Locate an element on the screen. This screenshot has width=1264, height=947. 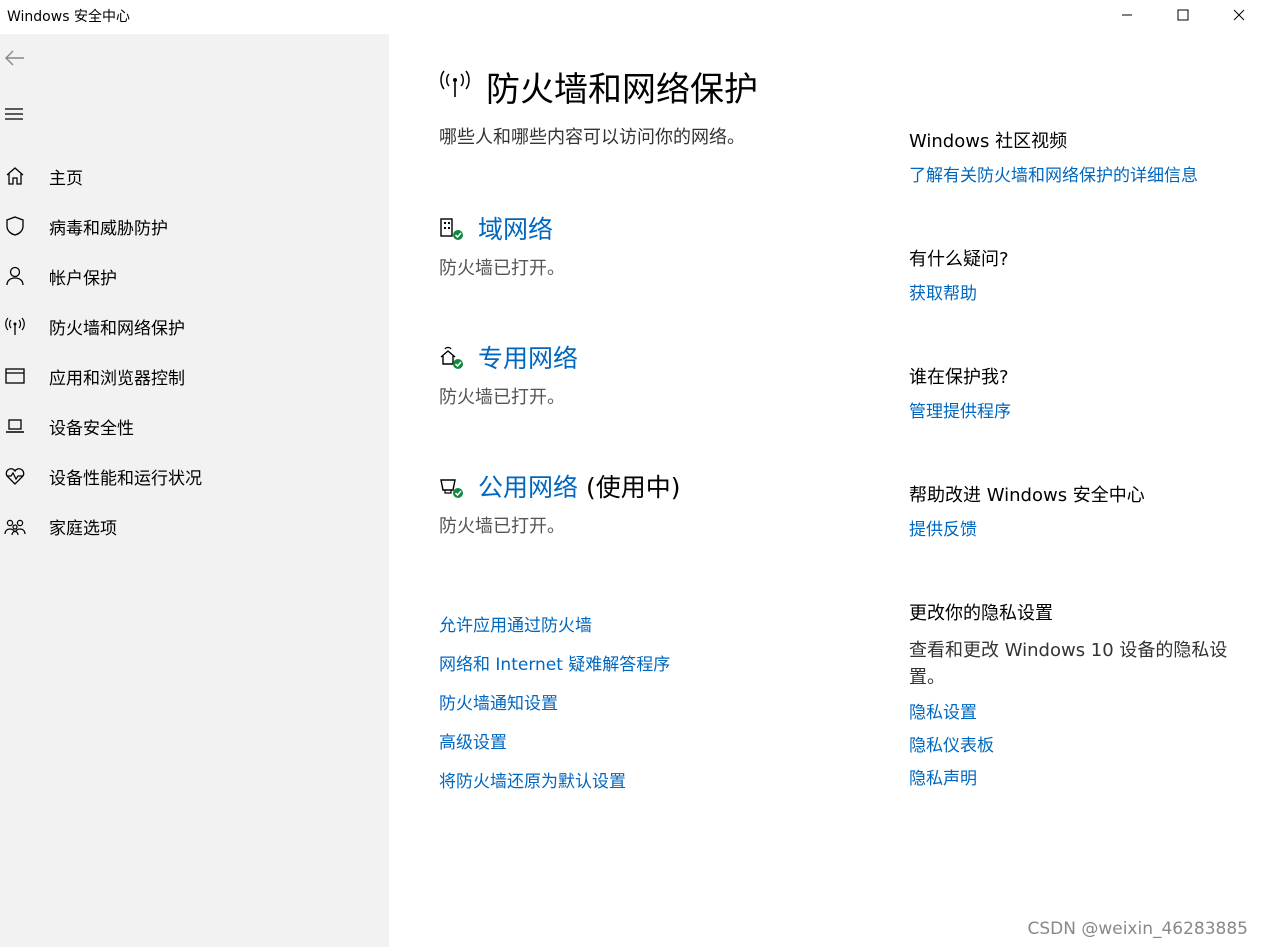
questions-heading: 有什么疑问? is located at coordinates (959, 259).